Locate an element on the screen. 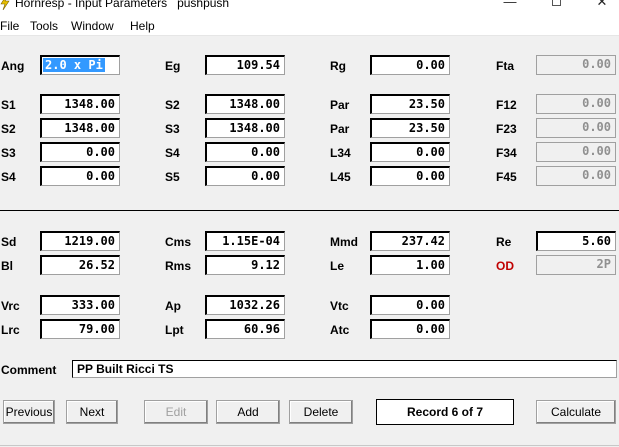  comment-field: PP Built Ricci TS is located at coordinates (344, 369).